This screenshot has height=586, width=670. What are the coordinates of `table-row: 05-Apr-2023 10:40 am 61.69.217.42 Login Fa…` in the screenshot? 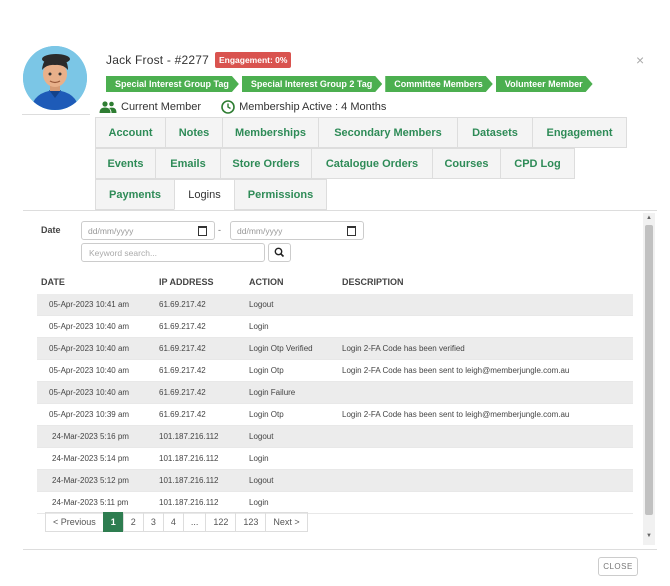 It's located at (335, 393).